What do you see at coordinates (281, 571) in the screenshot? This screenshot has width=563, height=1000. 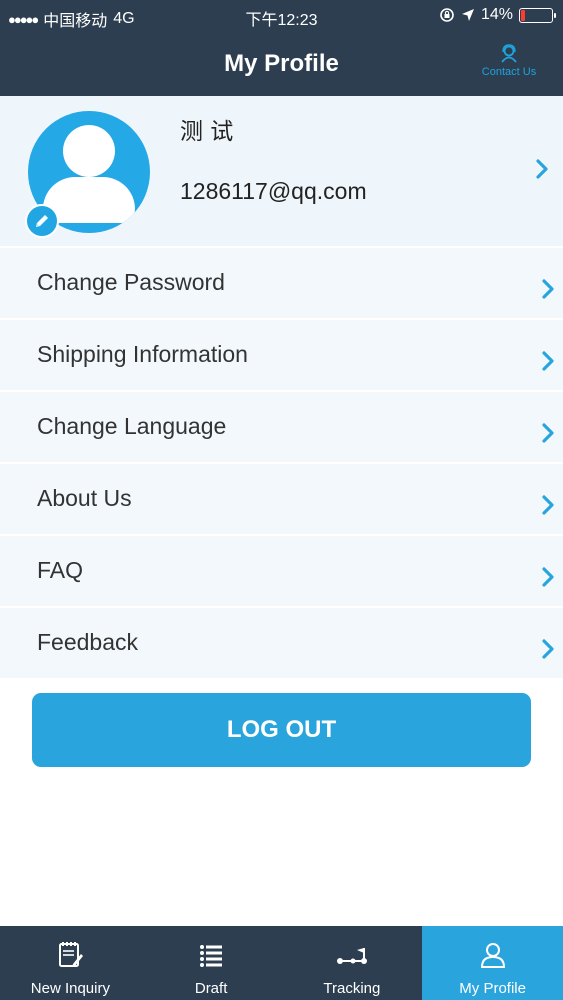 I see `menu-item-faq: FAQ` at bounding box center [281, 571].